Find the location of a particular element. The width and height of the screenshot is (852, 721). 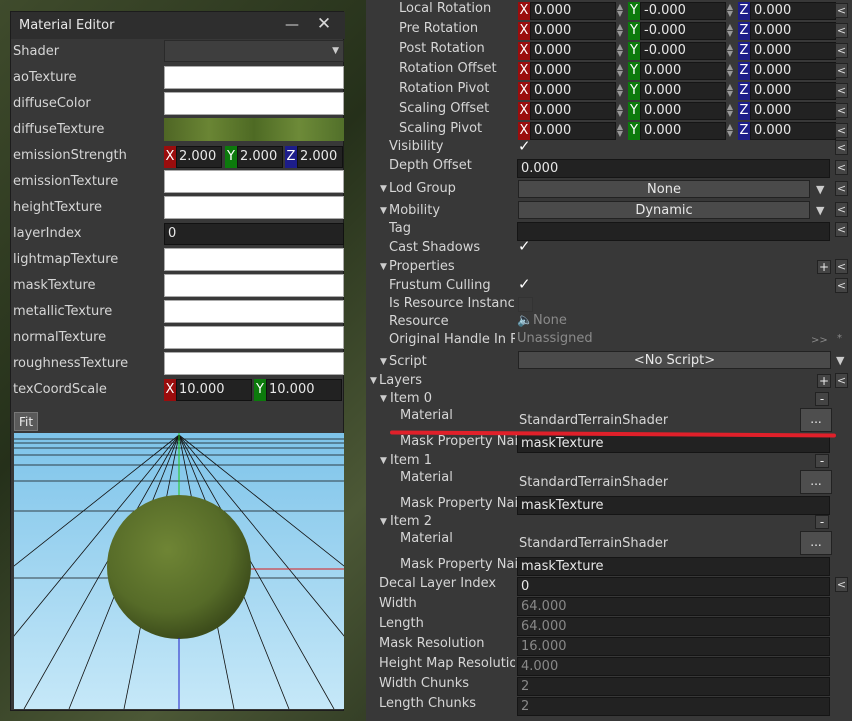

diffuse-texture-preview is located at coordinates (254, 129).